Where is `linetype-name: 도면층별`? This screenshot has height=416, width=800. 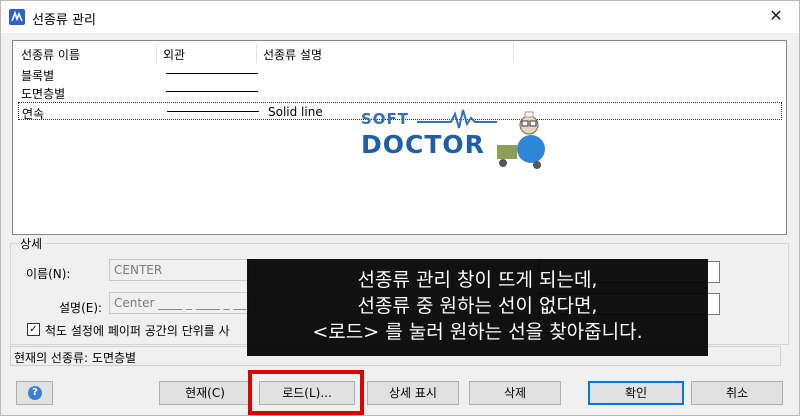 linetype-name: 도면층별 is located at coordinates (43, 94).